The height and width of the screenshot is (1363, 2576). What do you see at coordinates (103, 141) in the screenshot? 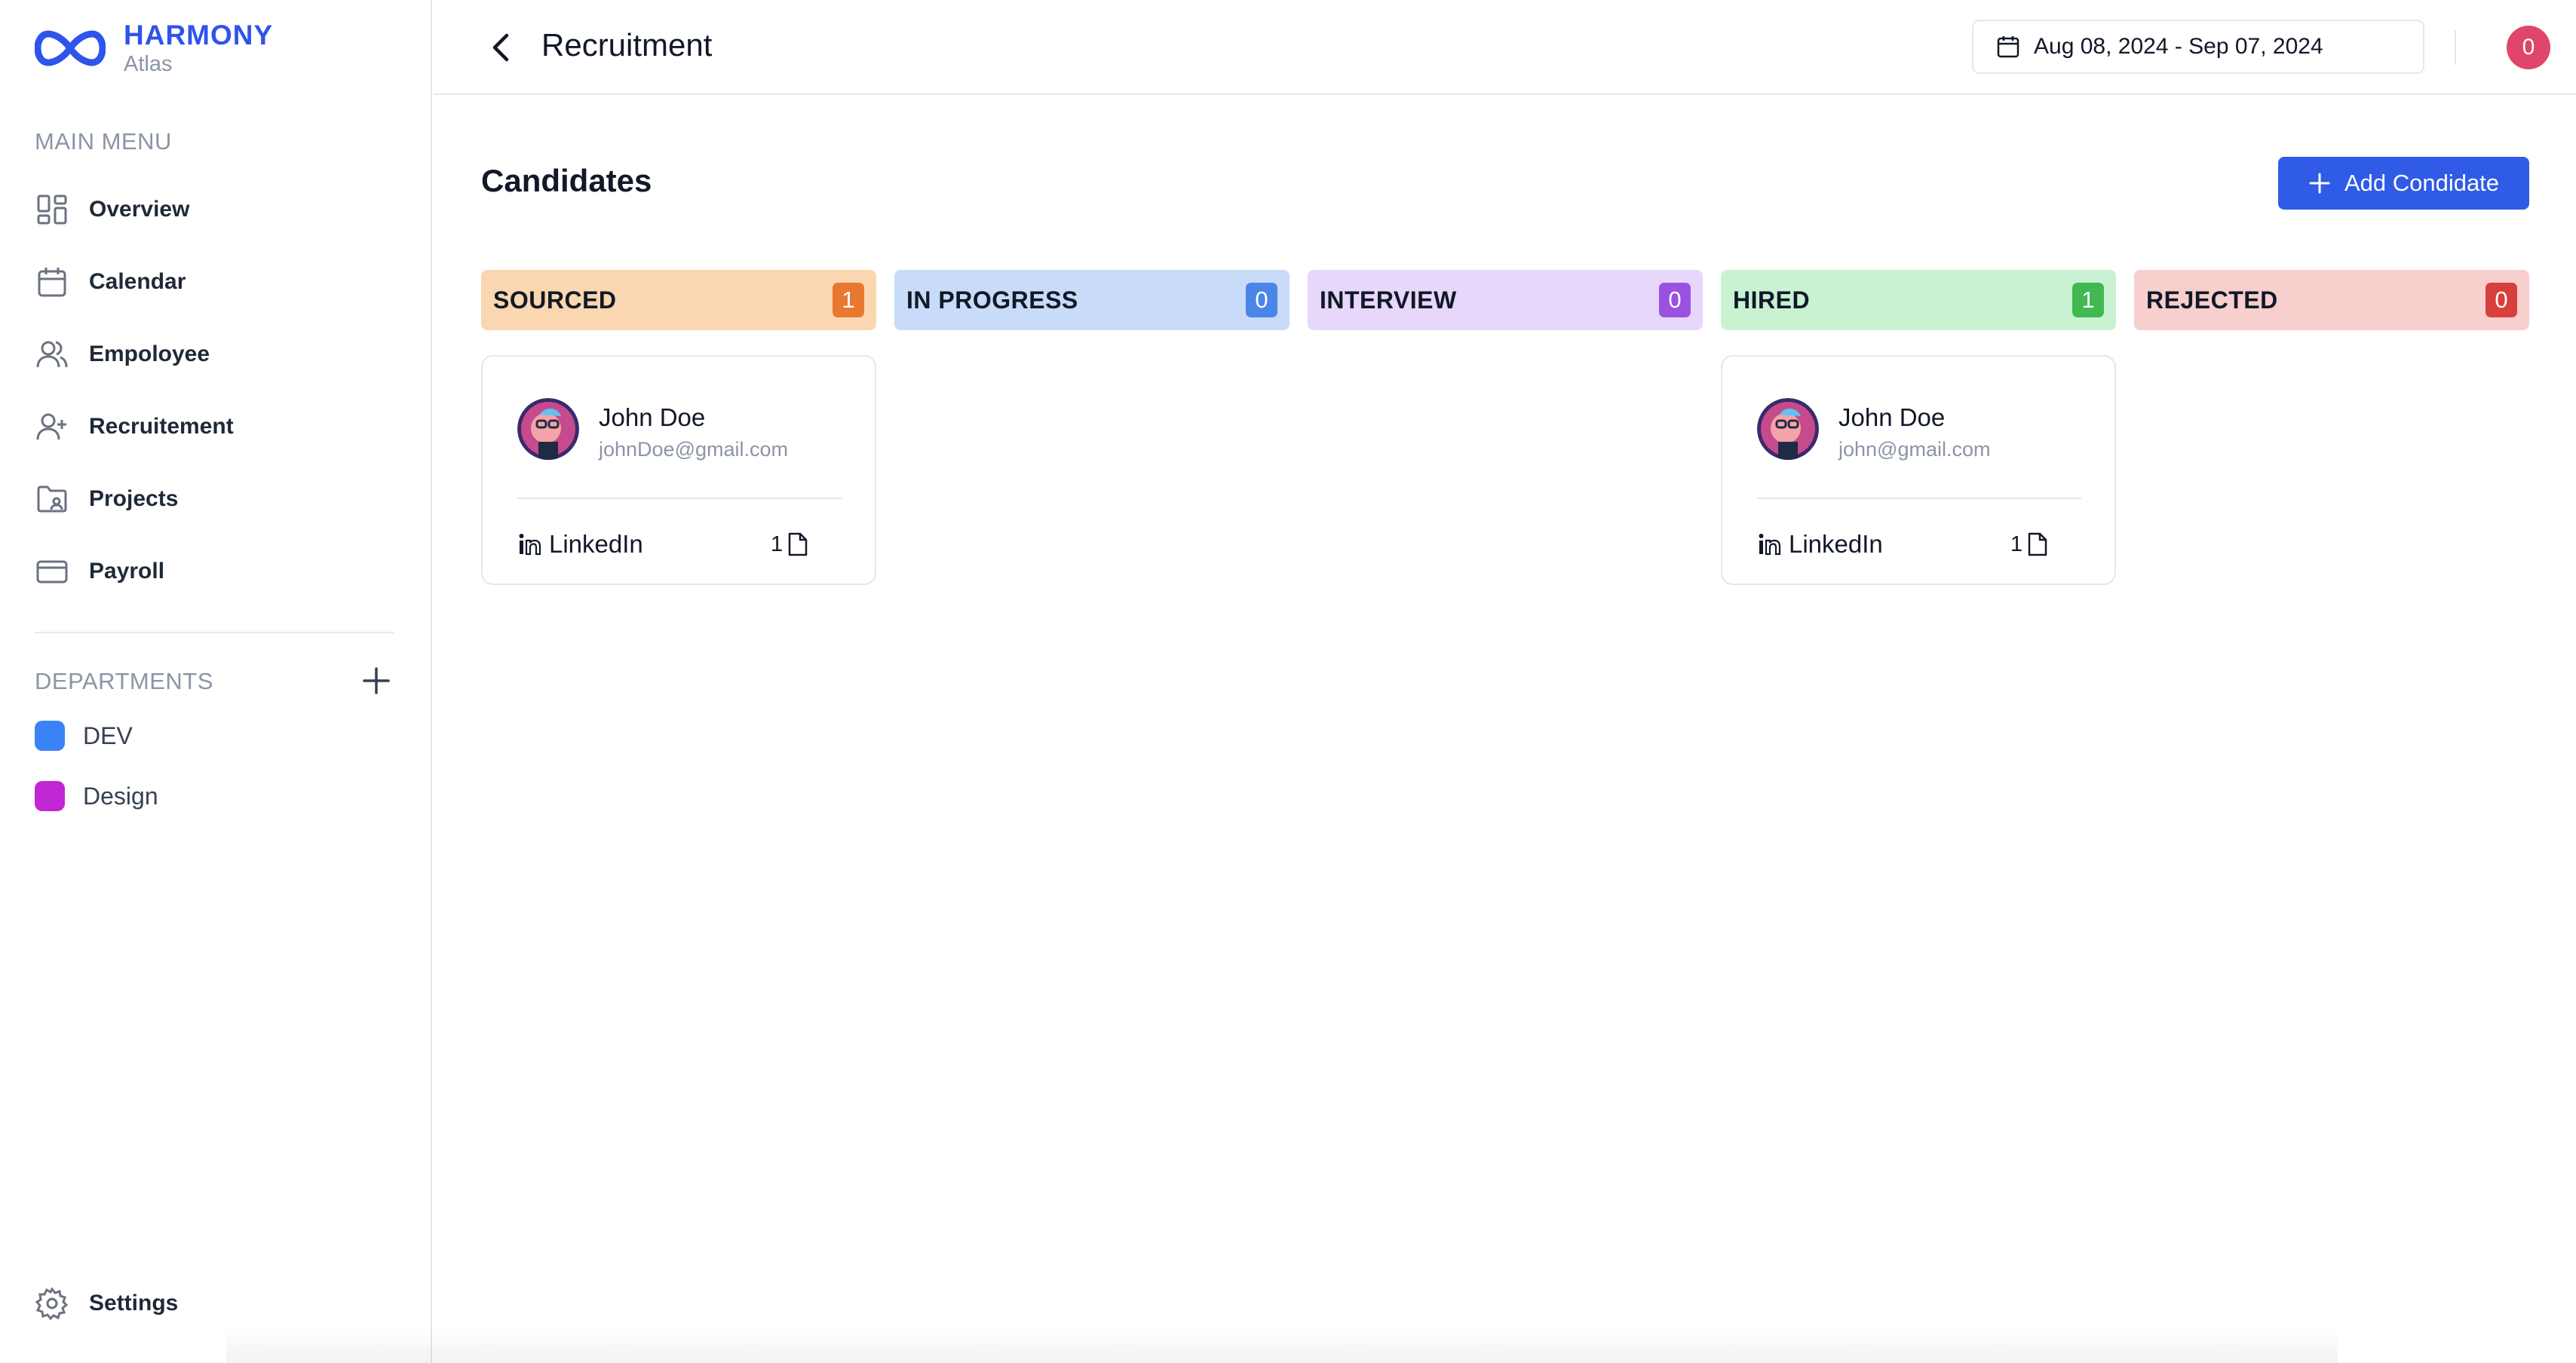
I see `main-menu-label: MAIN MENU` at bounding box center [103, 141].